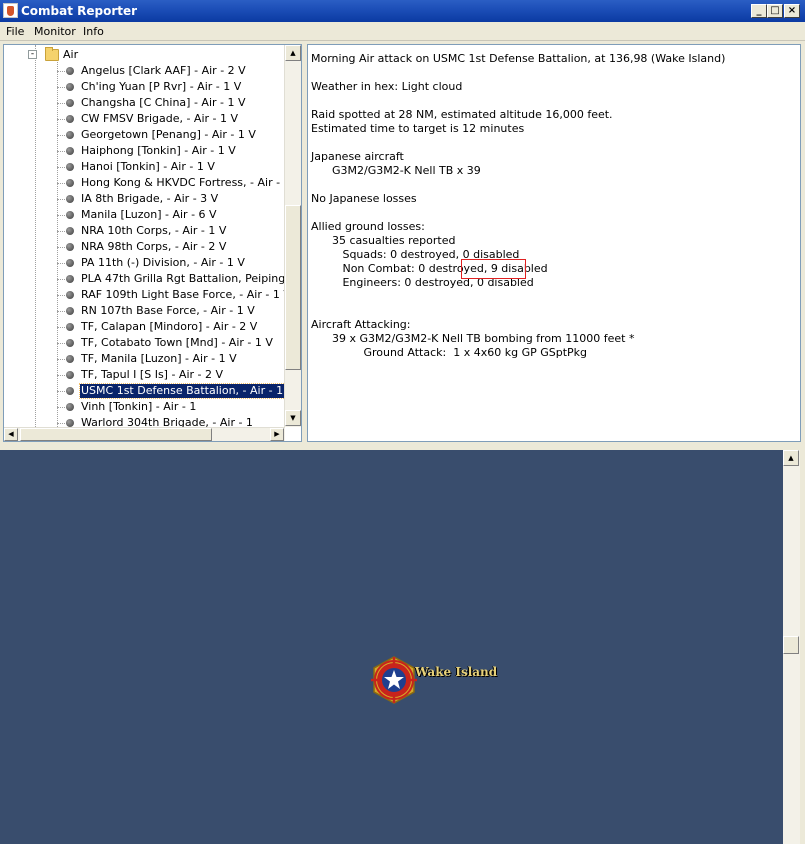 This screenshot has width=805, height=844. What do you see at coordinates (449, 352) in the screenshot?
I see `report-line: Ground Attack: 1 x 4x60 kg GP GSptPkg` at bounding box center [449, 352].